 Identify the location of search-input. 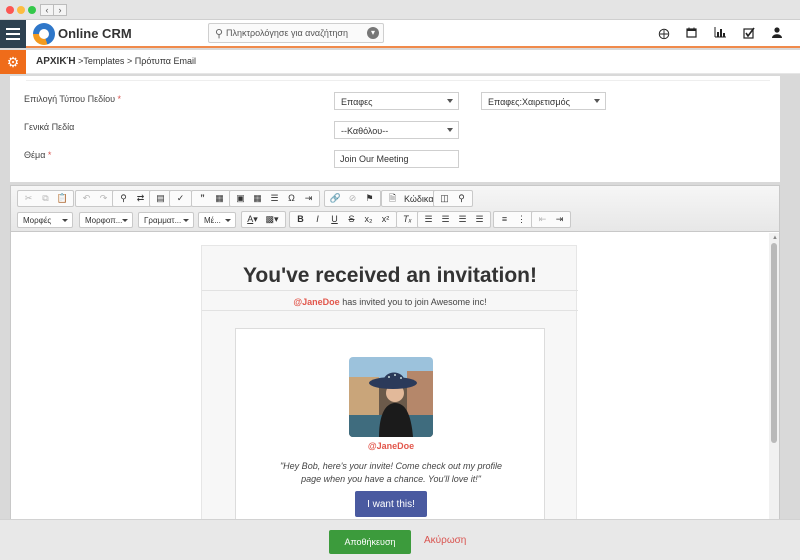
(296, 33).